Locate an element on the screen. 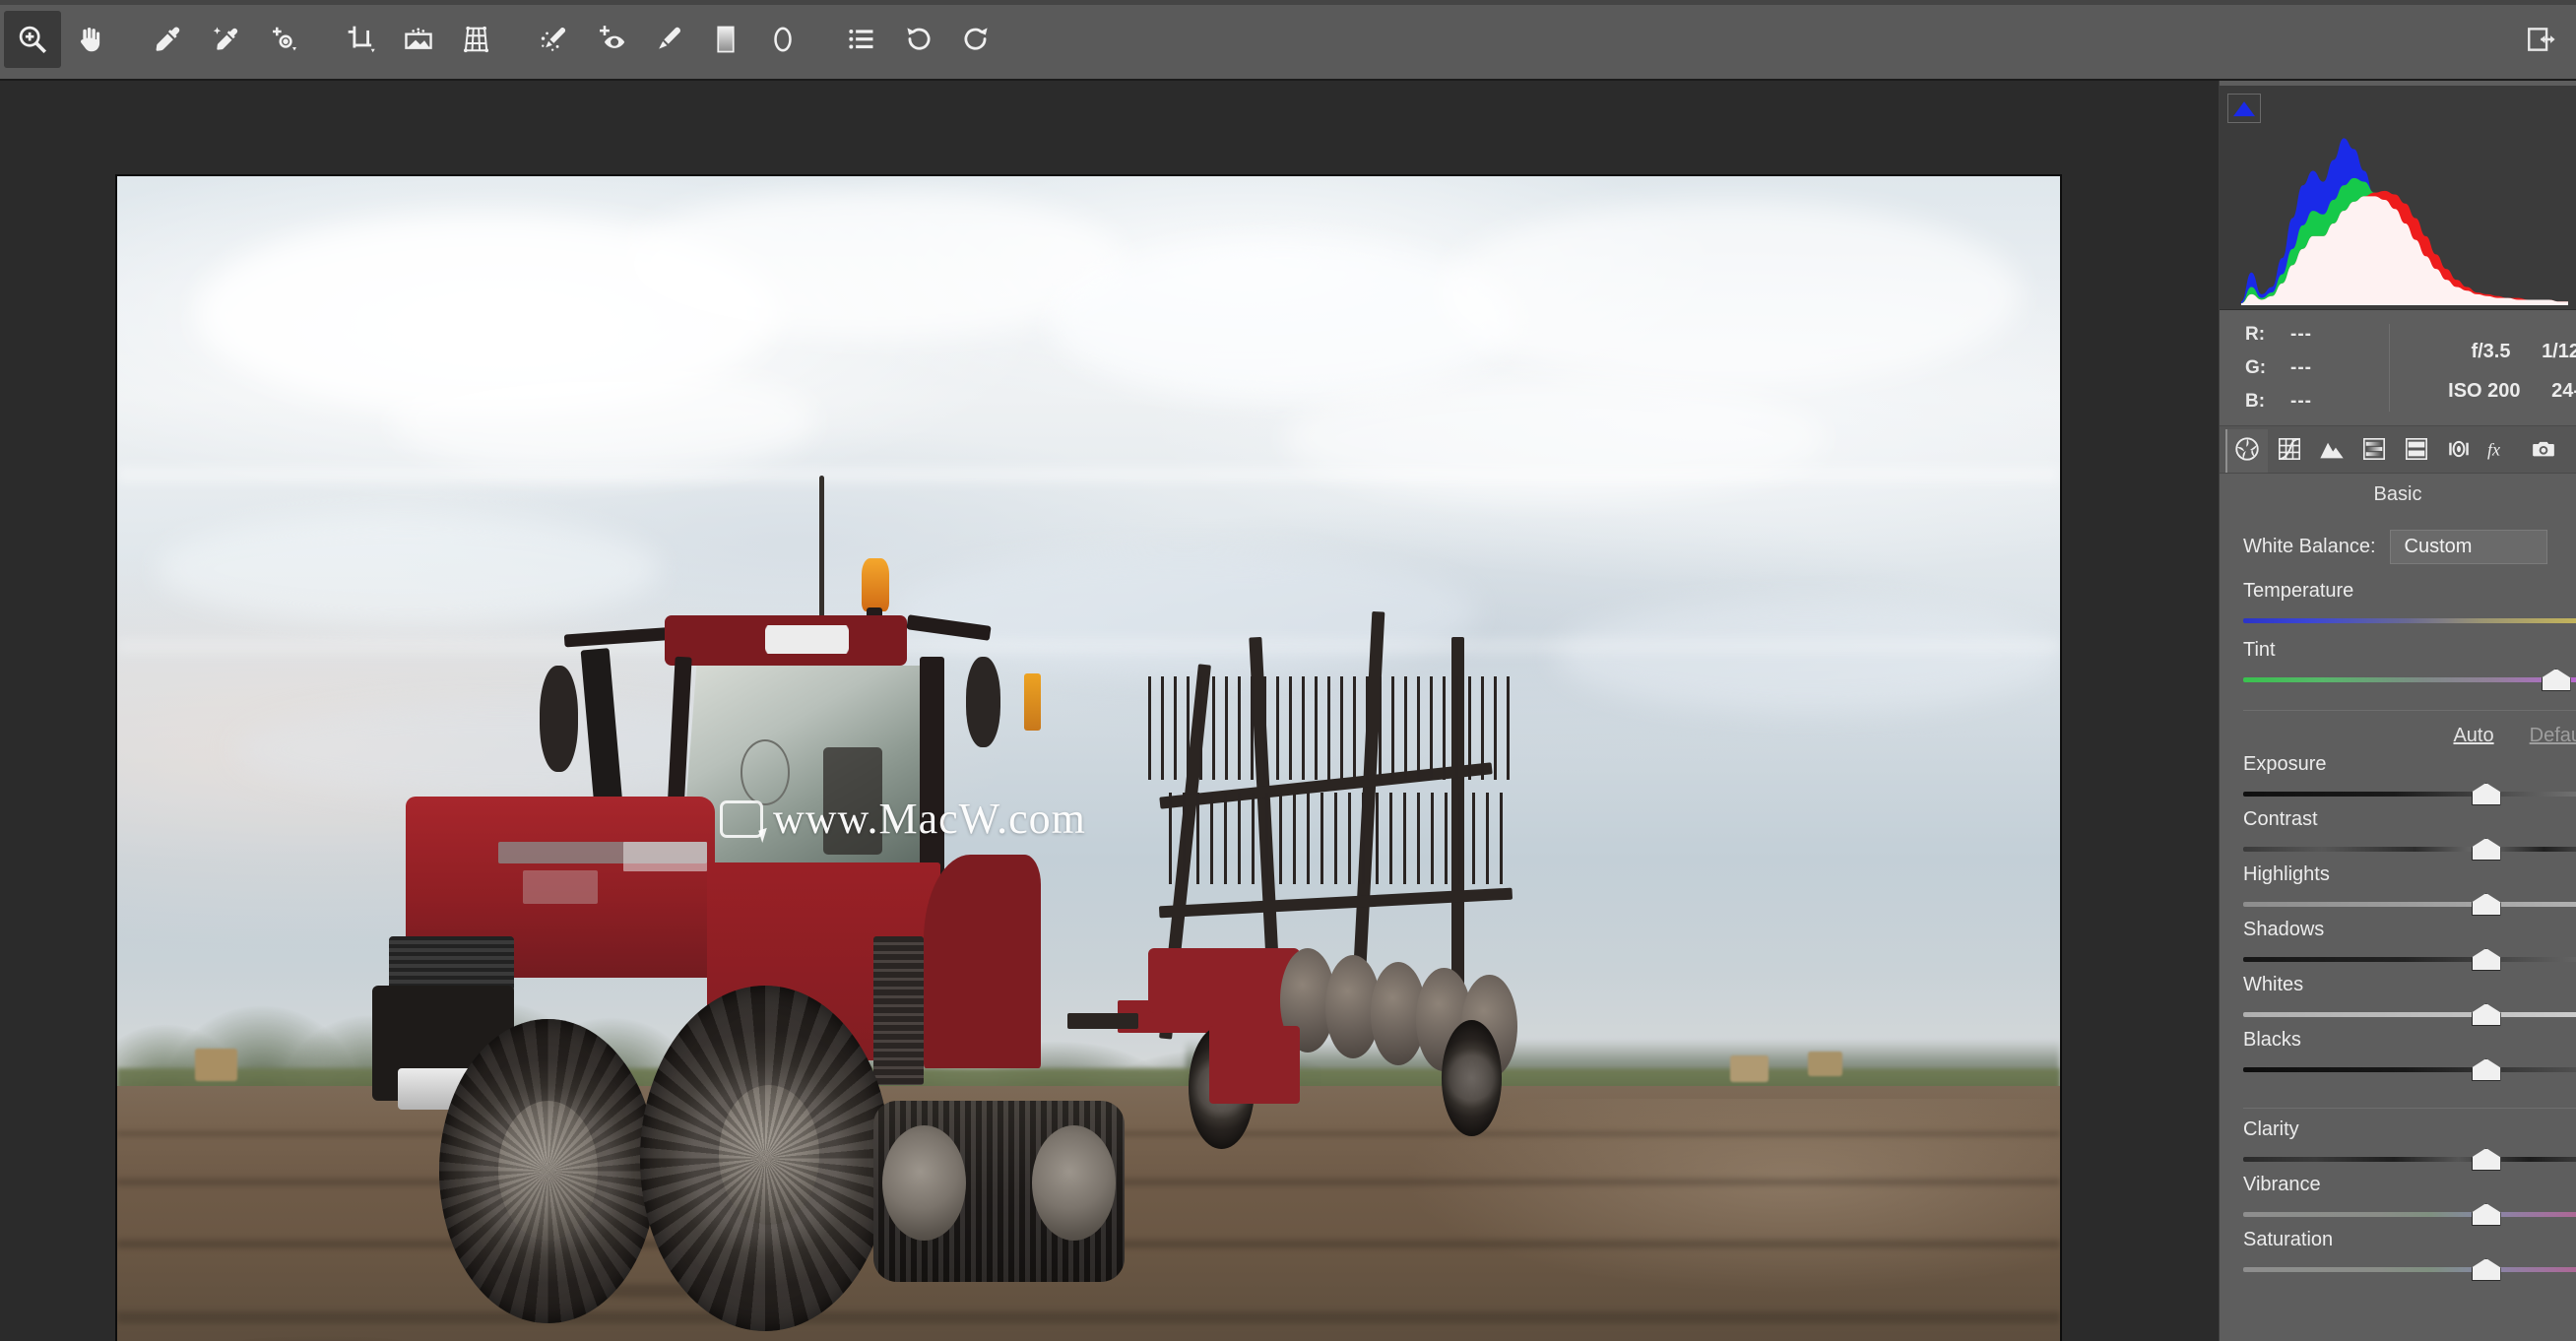 The image size is (2576, 1341). rotate-right-button is located at coordinates (975, 39).